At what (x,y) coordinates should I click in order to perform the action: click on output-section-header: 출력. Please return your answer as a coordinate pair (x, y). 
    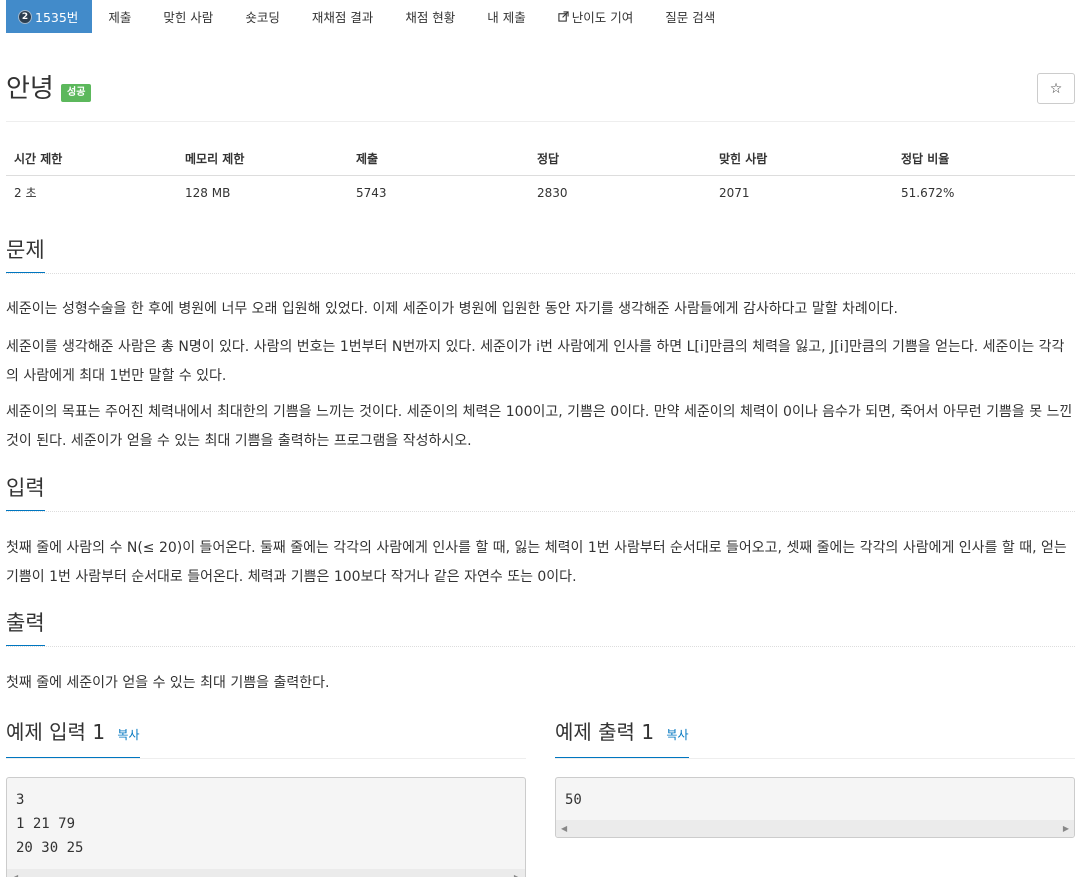
    Looking at the image, I should click on (540, 628).